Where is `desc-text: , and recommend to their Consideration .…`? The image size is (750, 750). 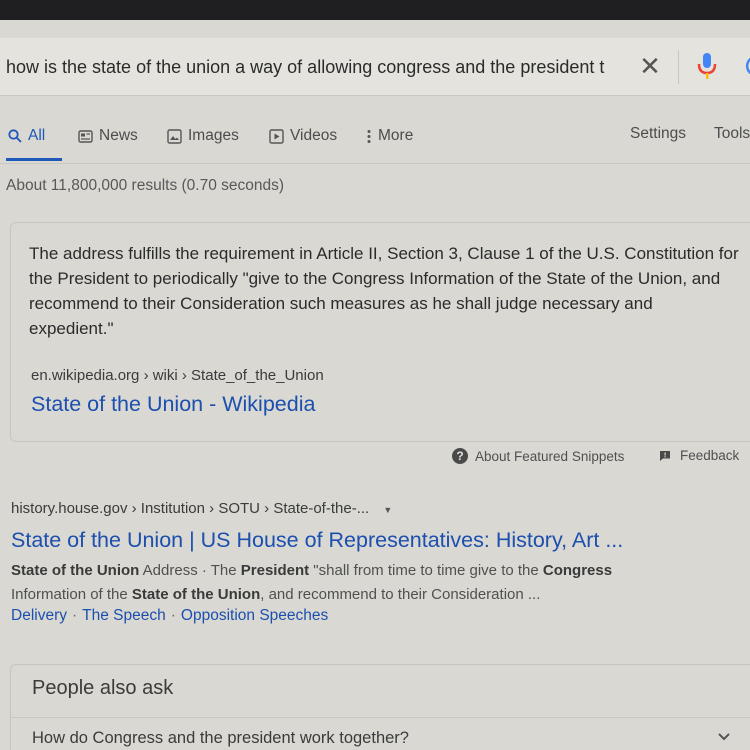
desc-text: , and recommend to their Consideration .… is located at coordinates (400, 594).